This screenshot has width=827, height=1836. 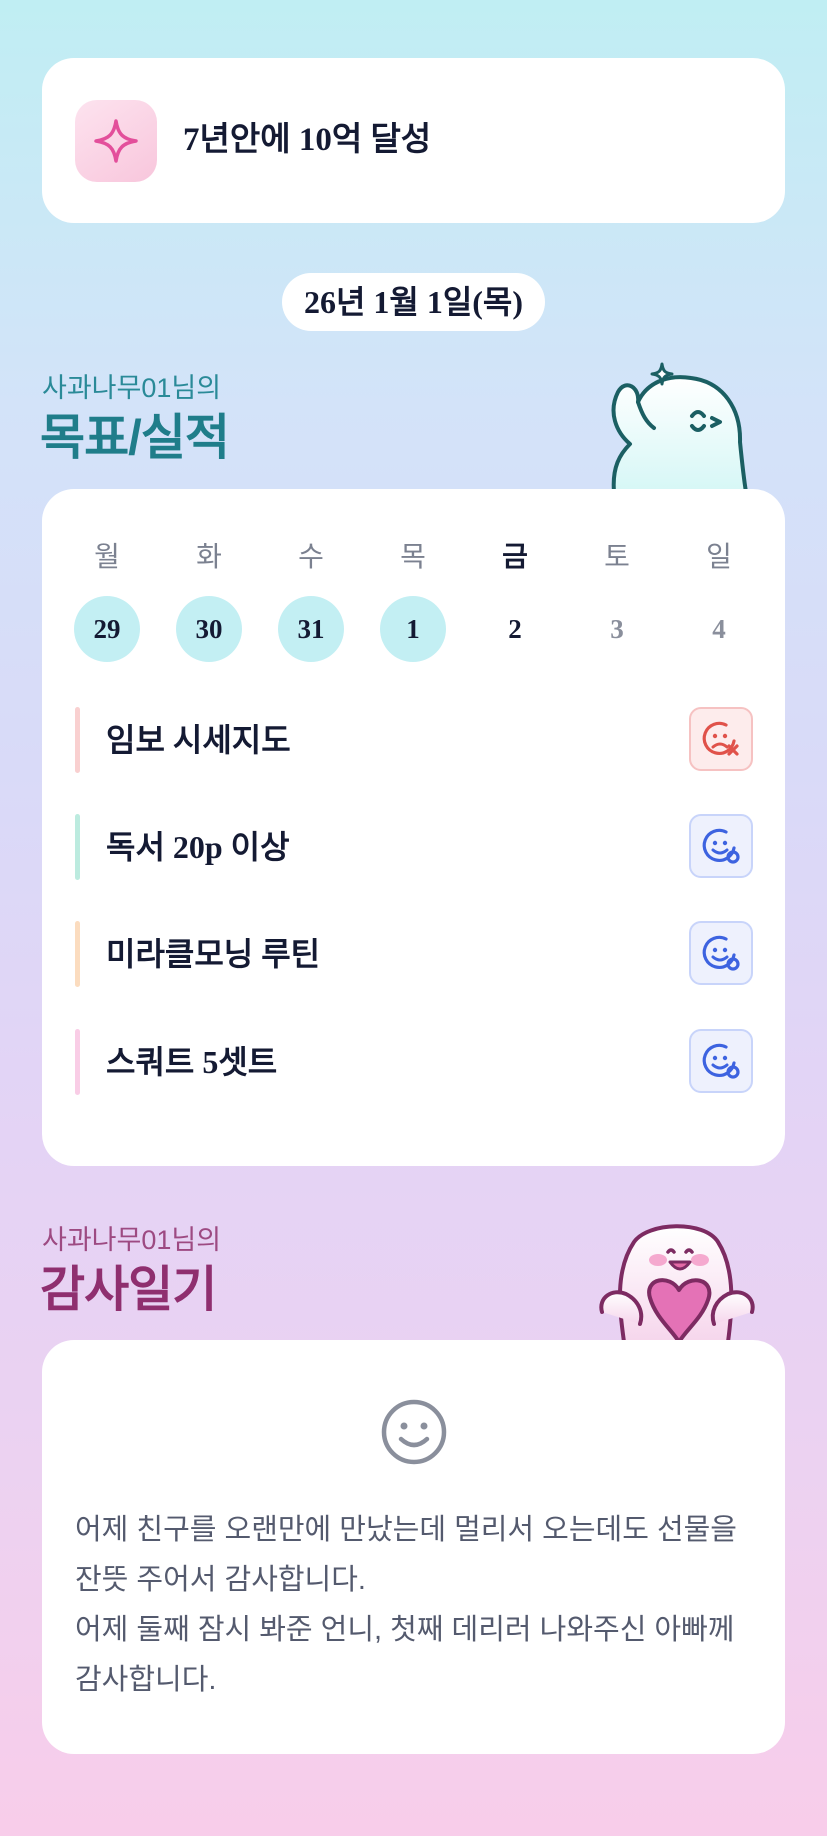 I want to click on task-label: 임보 시세지도, so click(x=198, y=740).